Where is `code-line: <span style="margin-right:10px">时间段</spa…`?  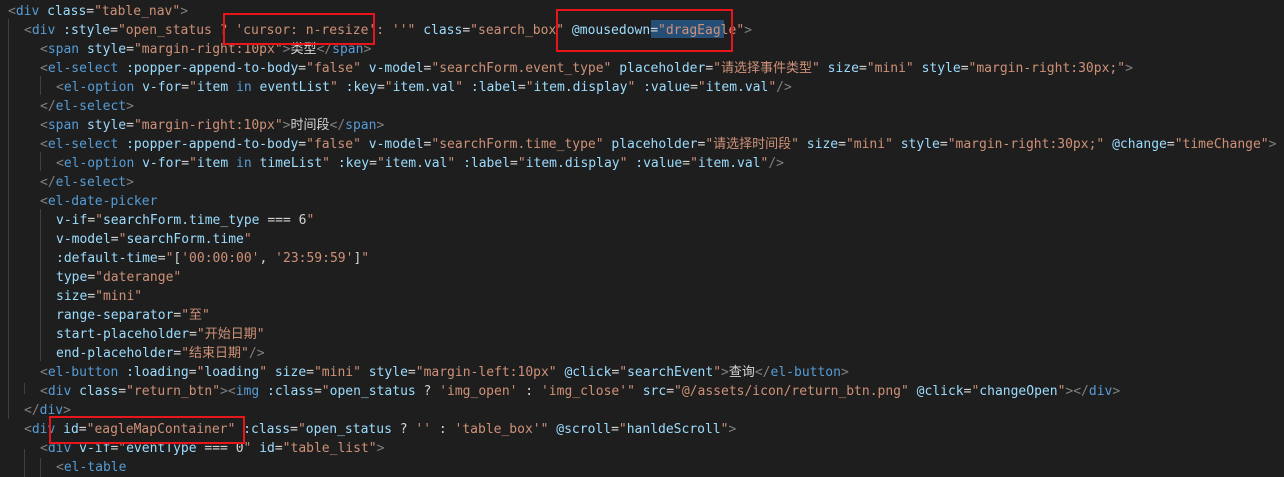 code-line: <span style="margin-right:10px">时间段</spa… is located at coordinates (212, 125).